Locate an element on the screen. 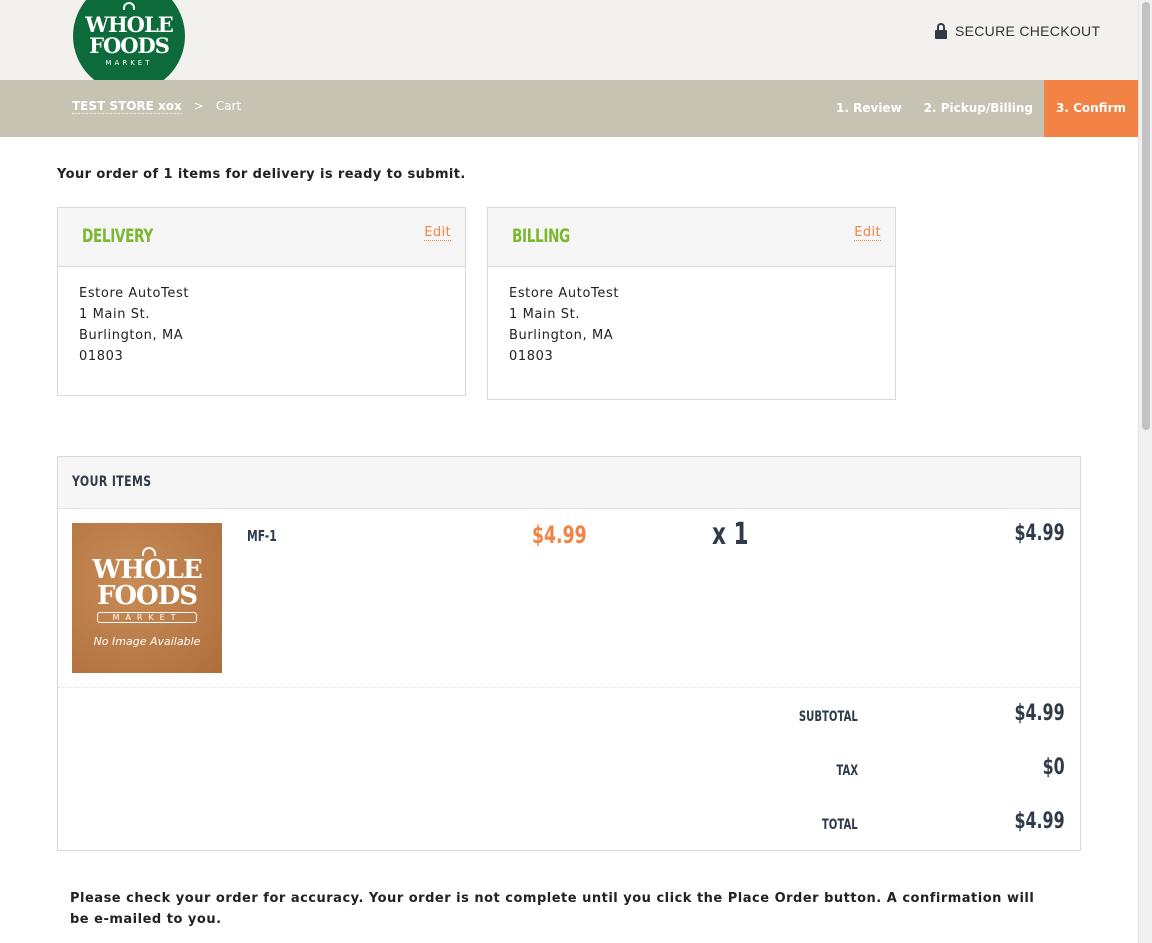 Image resolution: width=1152 pixels, height=943 pixels. breadcrumb: TEST STORE xox > Cart is located at coordinates (156, 106).